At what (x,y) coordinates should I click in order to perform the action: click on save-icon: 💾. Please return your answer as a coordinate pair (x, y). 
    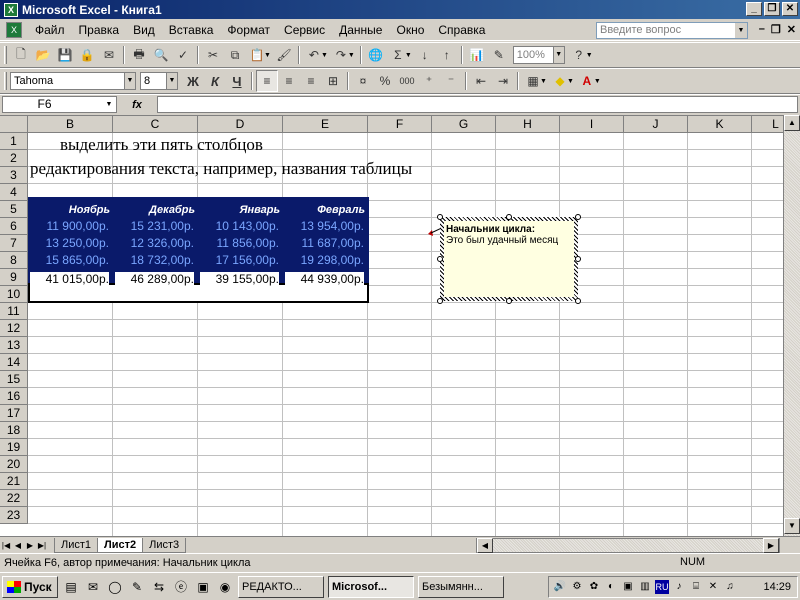
    Looking at the image, I should click on (65, 55).